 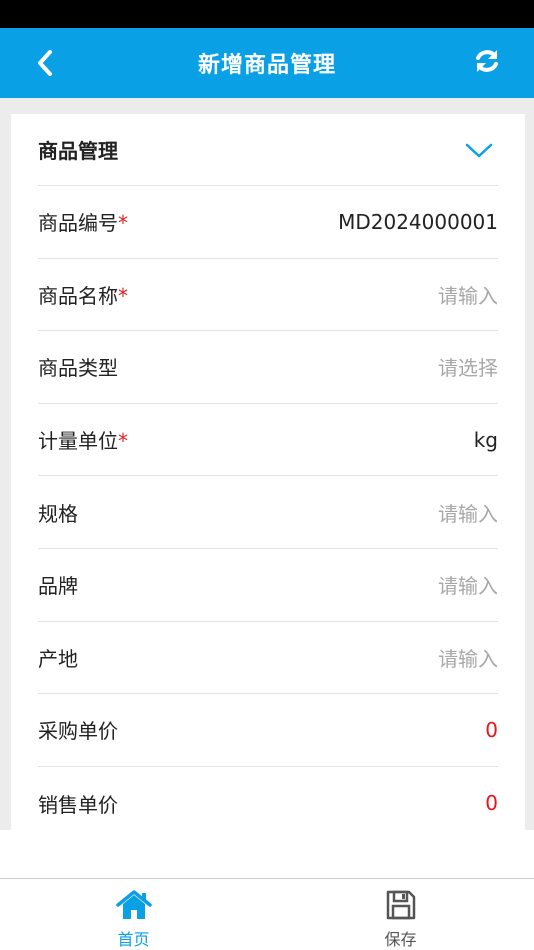 What do you see at coordinates (418, 222) in the screenshot?
I see `product-code-value: MD2024000001` at bounding box center [418, 222].